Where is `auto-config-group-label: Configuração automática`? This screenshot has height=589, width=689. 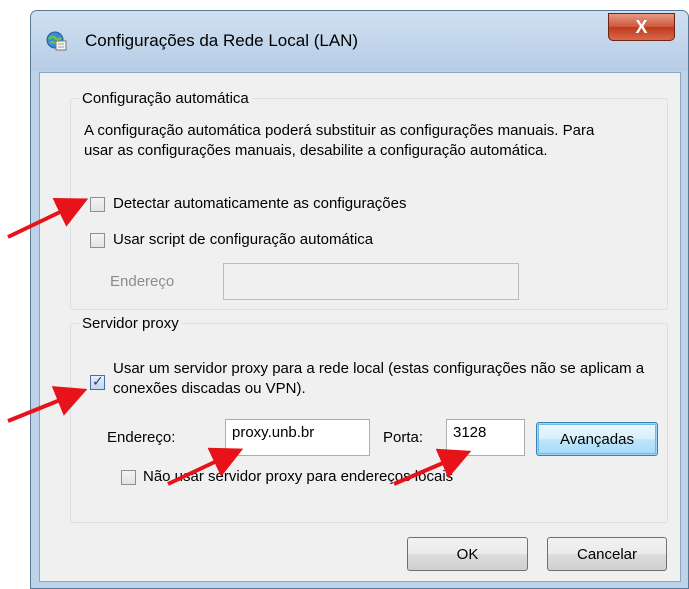 auto-config-group-label: Configuração automática is located at coordinates (165, 98).